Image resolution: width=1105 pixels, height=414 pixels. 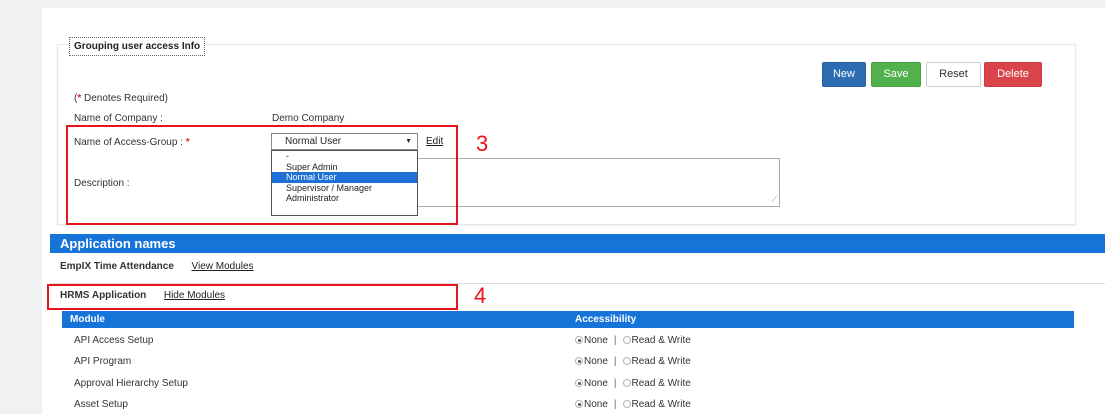 I want to click on module-name: API Access Setup, so click(x=114, y=340).